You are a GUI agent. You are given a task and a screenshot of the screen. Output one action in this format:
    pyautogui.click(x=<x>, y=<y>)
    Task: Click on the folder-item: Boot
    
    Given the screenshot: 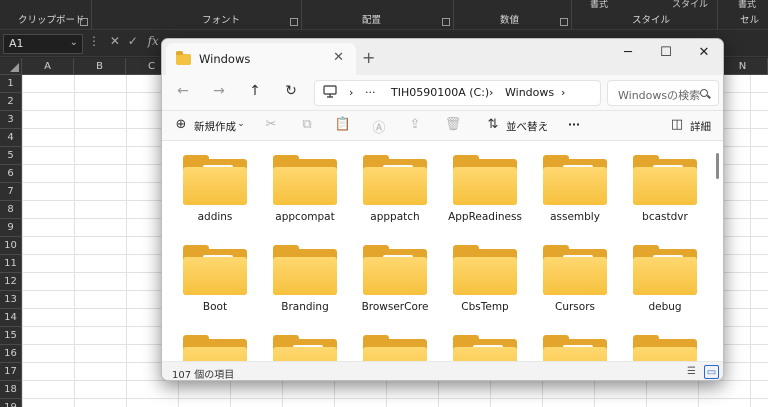 What is the action you would take?
    pyautogui.click(x=215, y=276)
    